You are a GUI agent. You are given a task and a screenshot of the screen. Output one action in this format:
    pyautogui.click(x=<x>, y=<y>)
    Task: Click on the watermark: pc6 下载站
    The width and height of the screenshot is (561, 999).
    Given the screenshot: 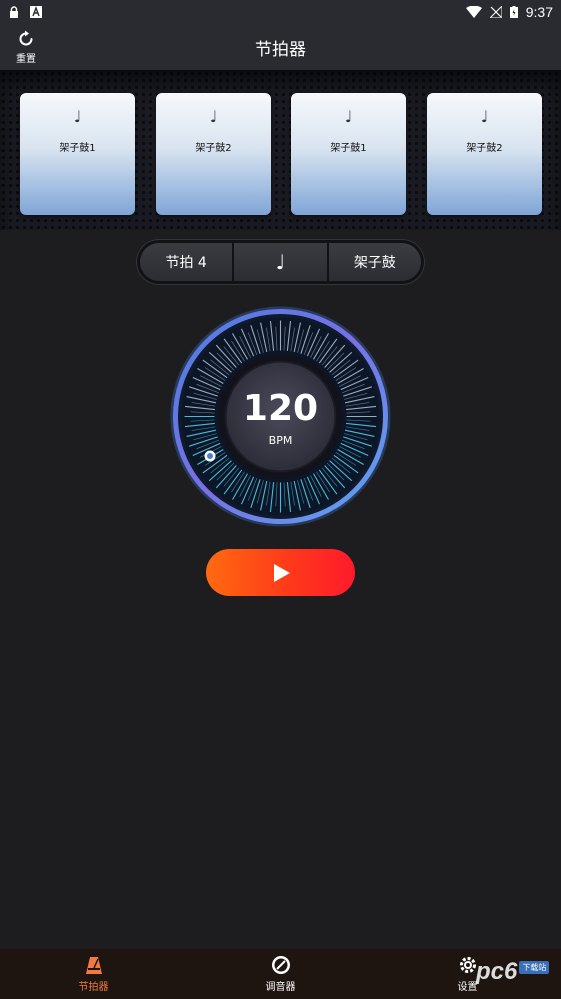 What is the action you would take?
    pyautogui.click(x=513, y=972)
    